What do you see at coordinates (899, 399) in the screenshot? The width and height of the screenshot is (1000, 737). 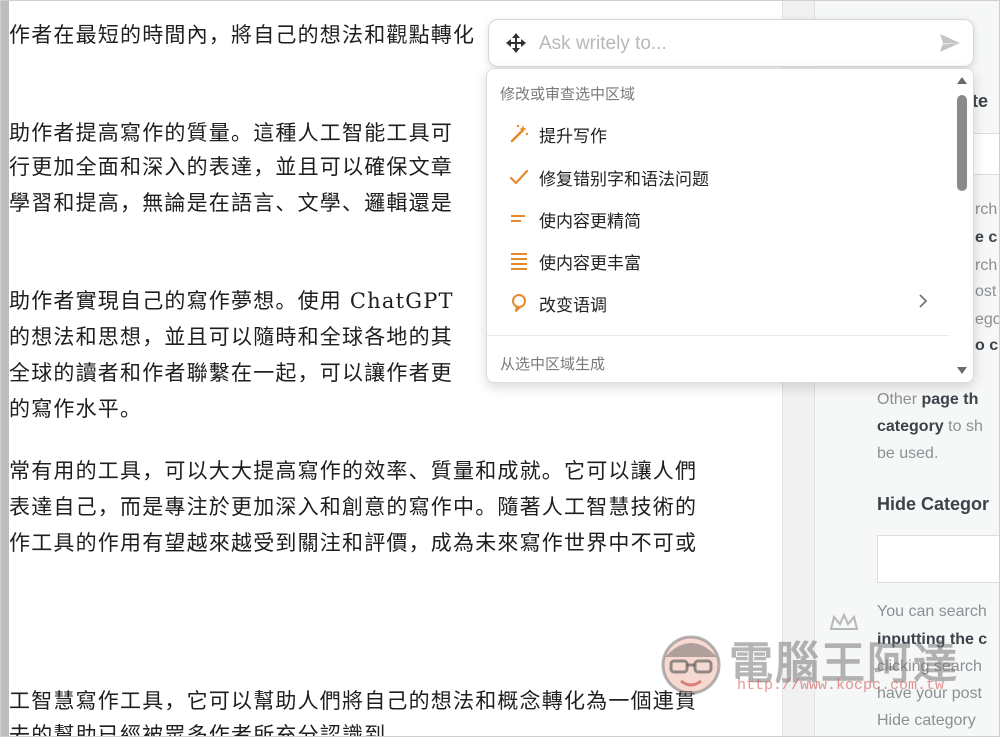 I see `other-prefix: Other` at bounding box center [899, 399].